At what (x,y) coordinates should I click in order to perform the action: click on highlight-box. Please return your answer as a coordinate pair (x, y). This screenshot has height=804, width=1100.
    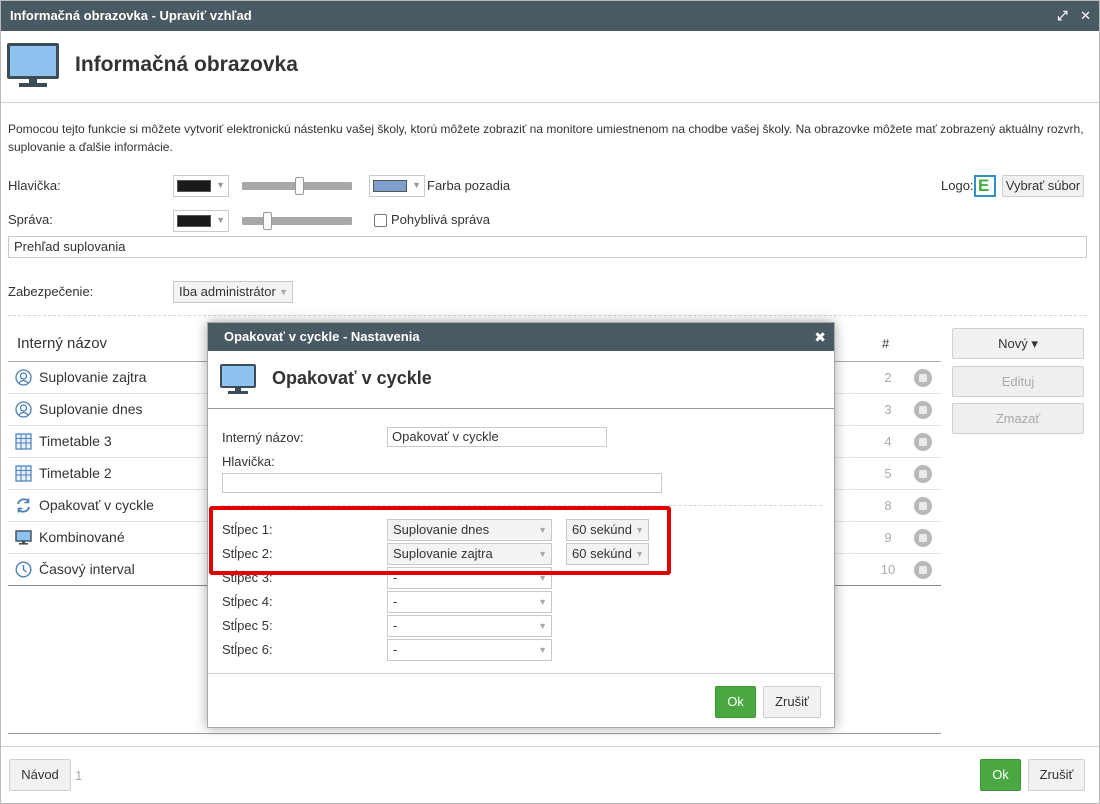
    Looking at the image, I should click on (440, 540).